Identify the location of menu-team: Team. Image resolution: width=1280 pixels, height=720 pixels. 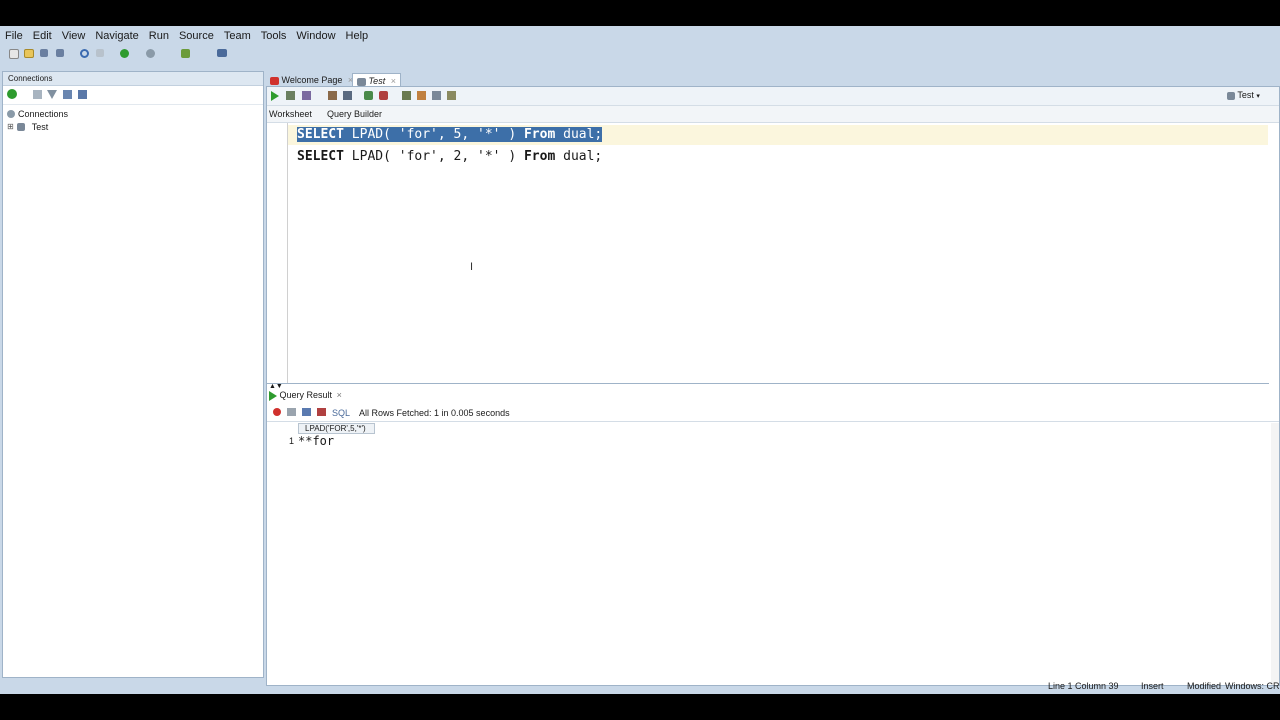
(237, 34).